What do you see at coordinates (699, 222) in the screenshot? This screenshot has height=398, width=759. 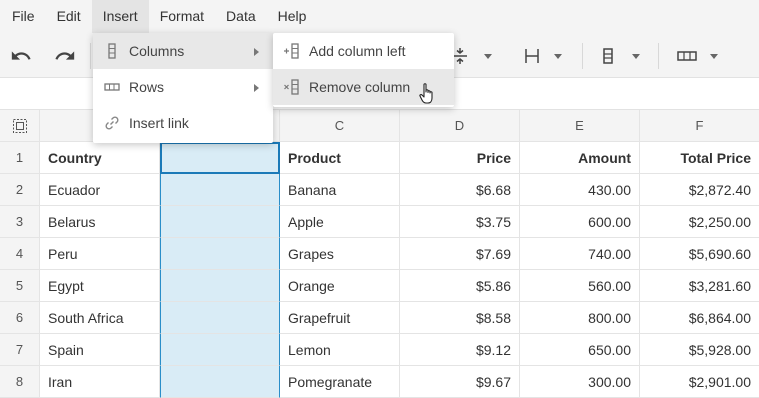 I see `table-cell: $2,250.00` at bounding box center [699, 222].